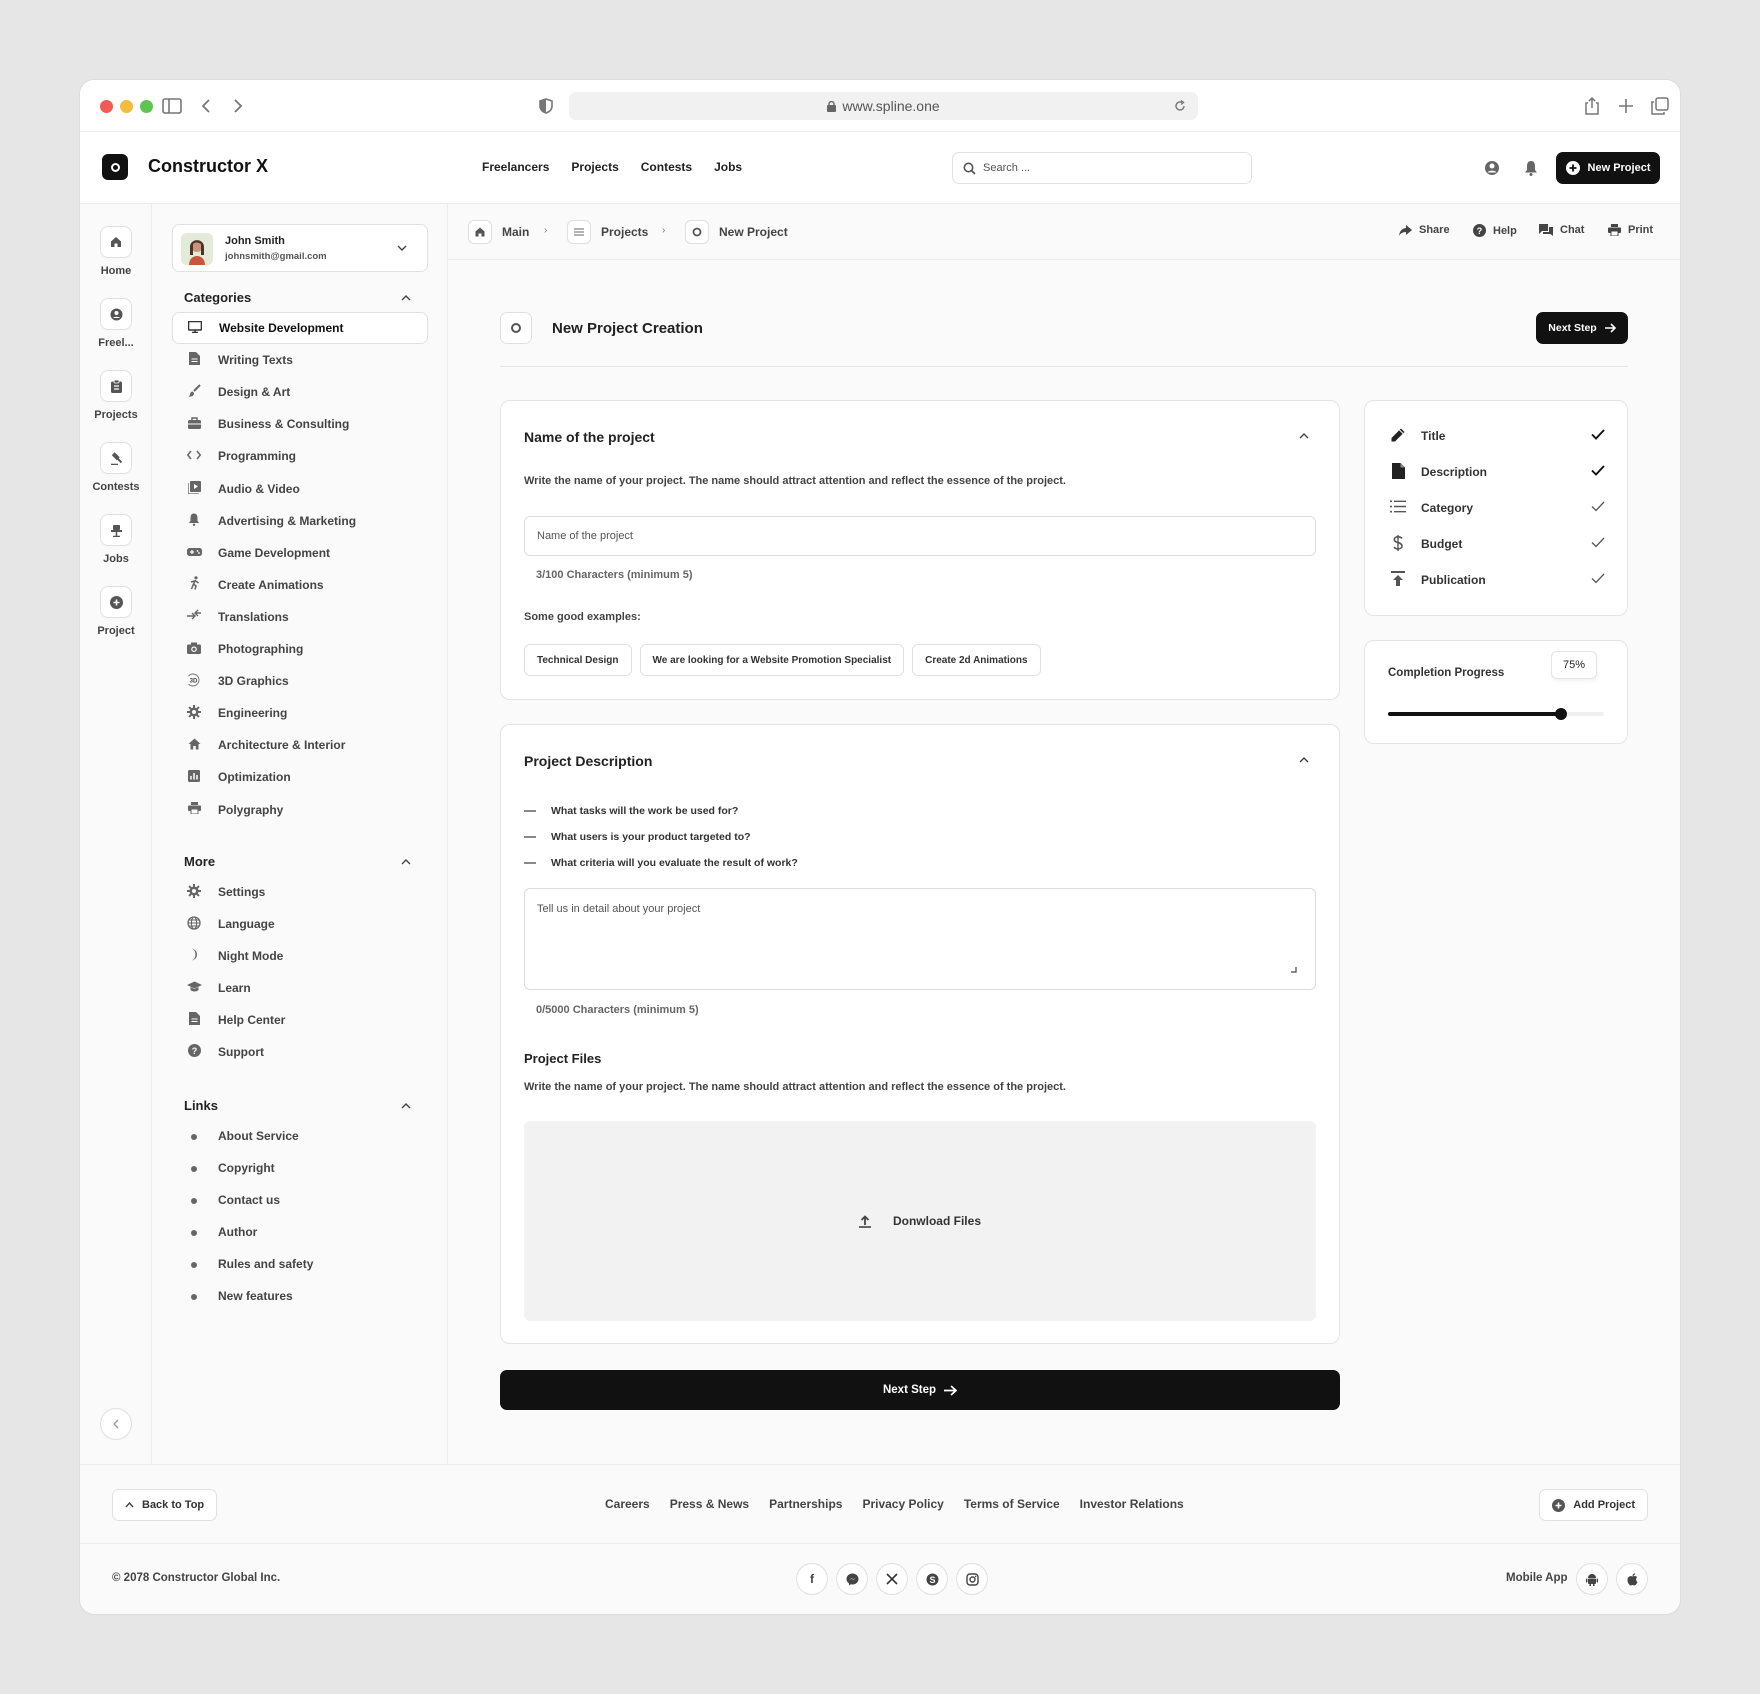  I want to click on close-window-button, so click(106, 106).